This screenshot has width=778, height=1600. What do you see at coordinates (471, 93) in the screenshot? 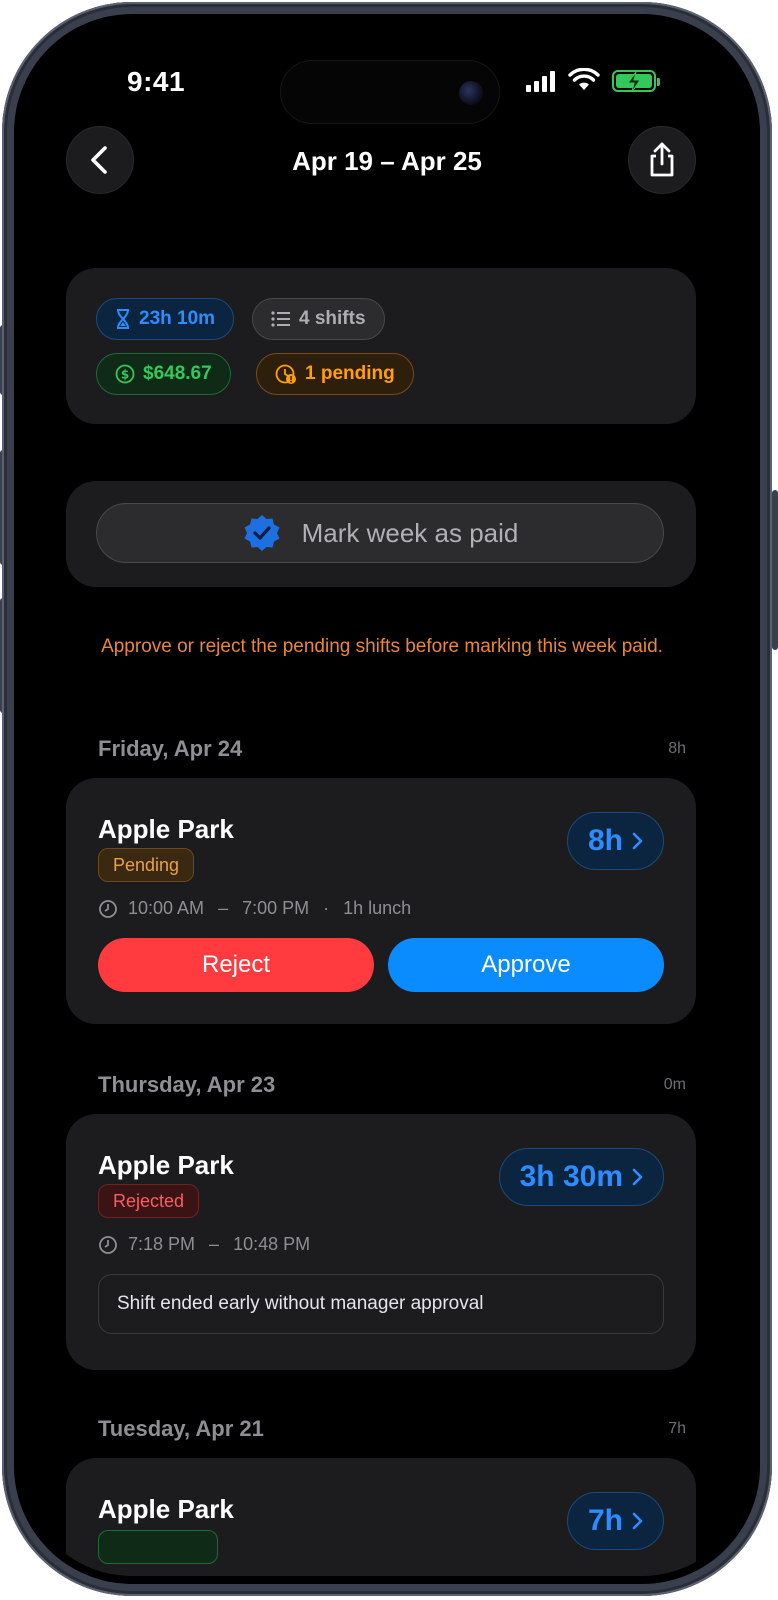
I see `camera-icon` at bounding box center [471, 93].